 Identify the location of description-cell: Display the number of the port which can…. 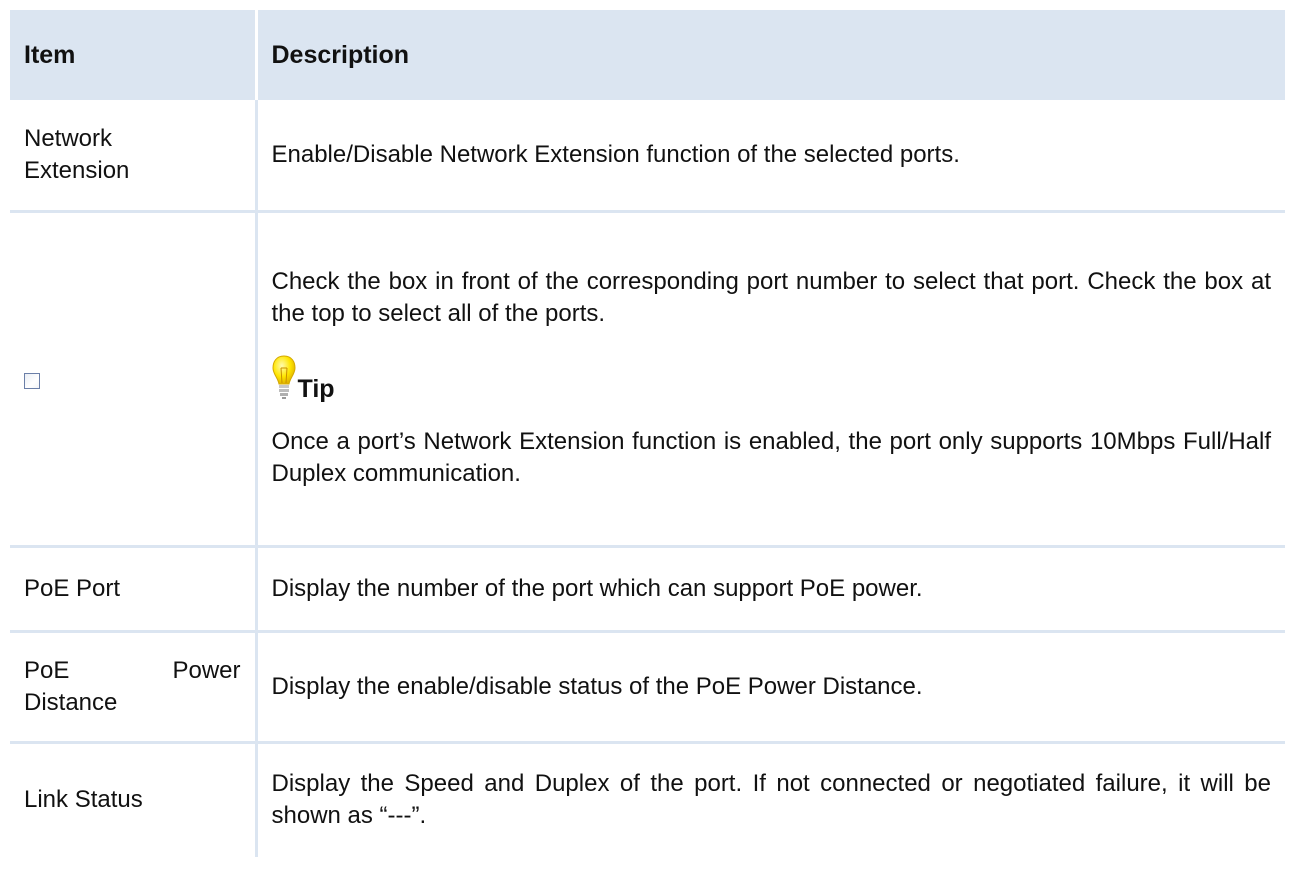
(770, 589).